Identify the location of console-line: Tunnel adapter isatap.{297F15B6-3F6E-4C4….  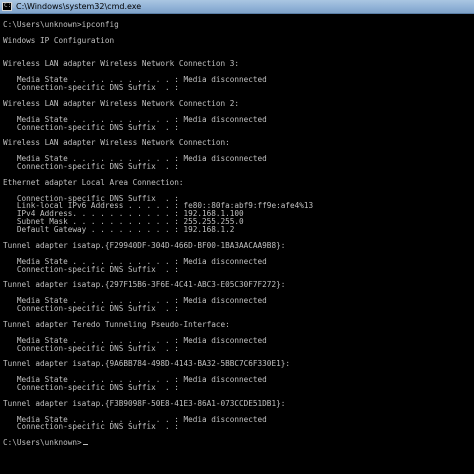
(144, 285).